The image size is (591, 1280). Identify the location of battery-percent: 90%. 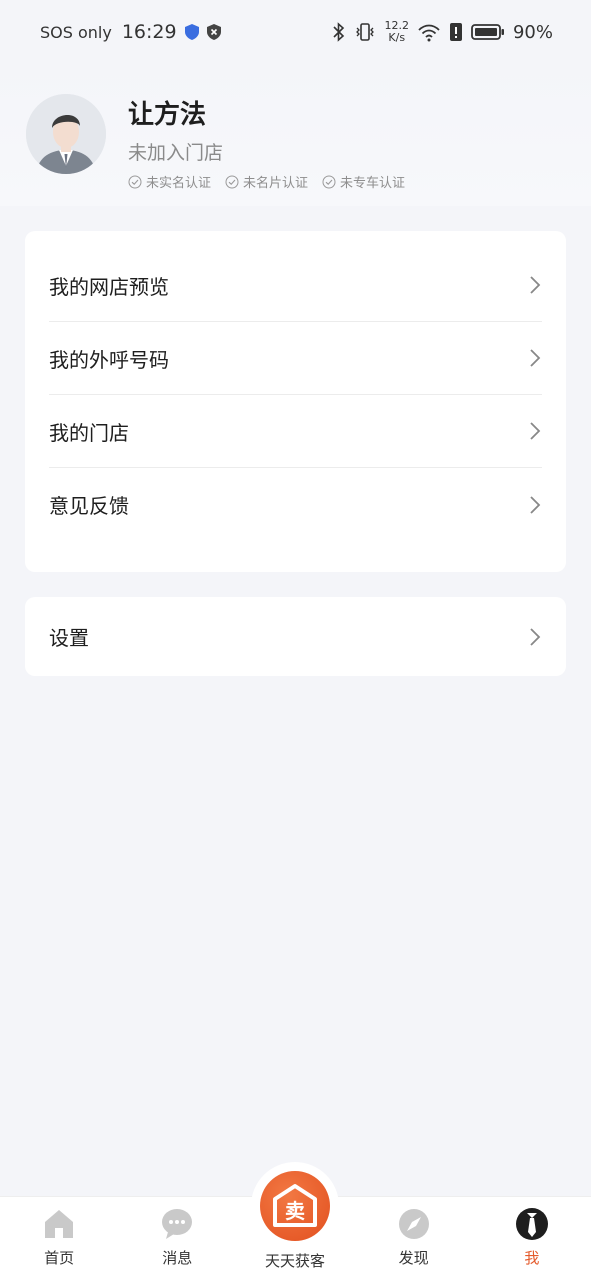
(532, 32).